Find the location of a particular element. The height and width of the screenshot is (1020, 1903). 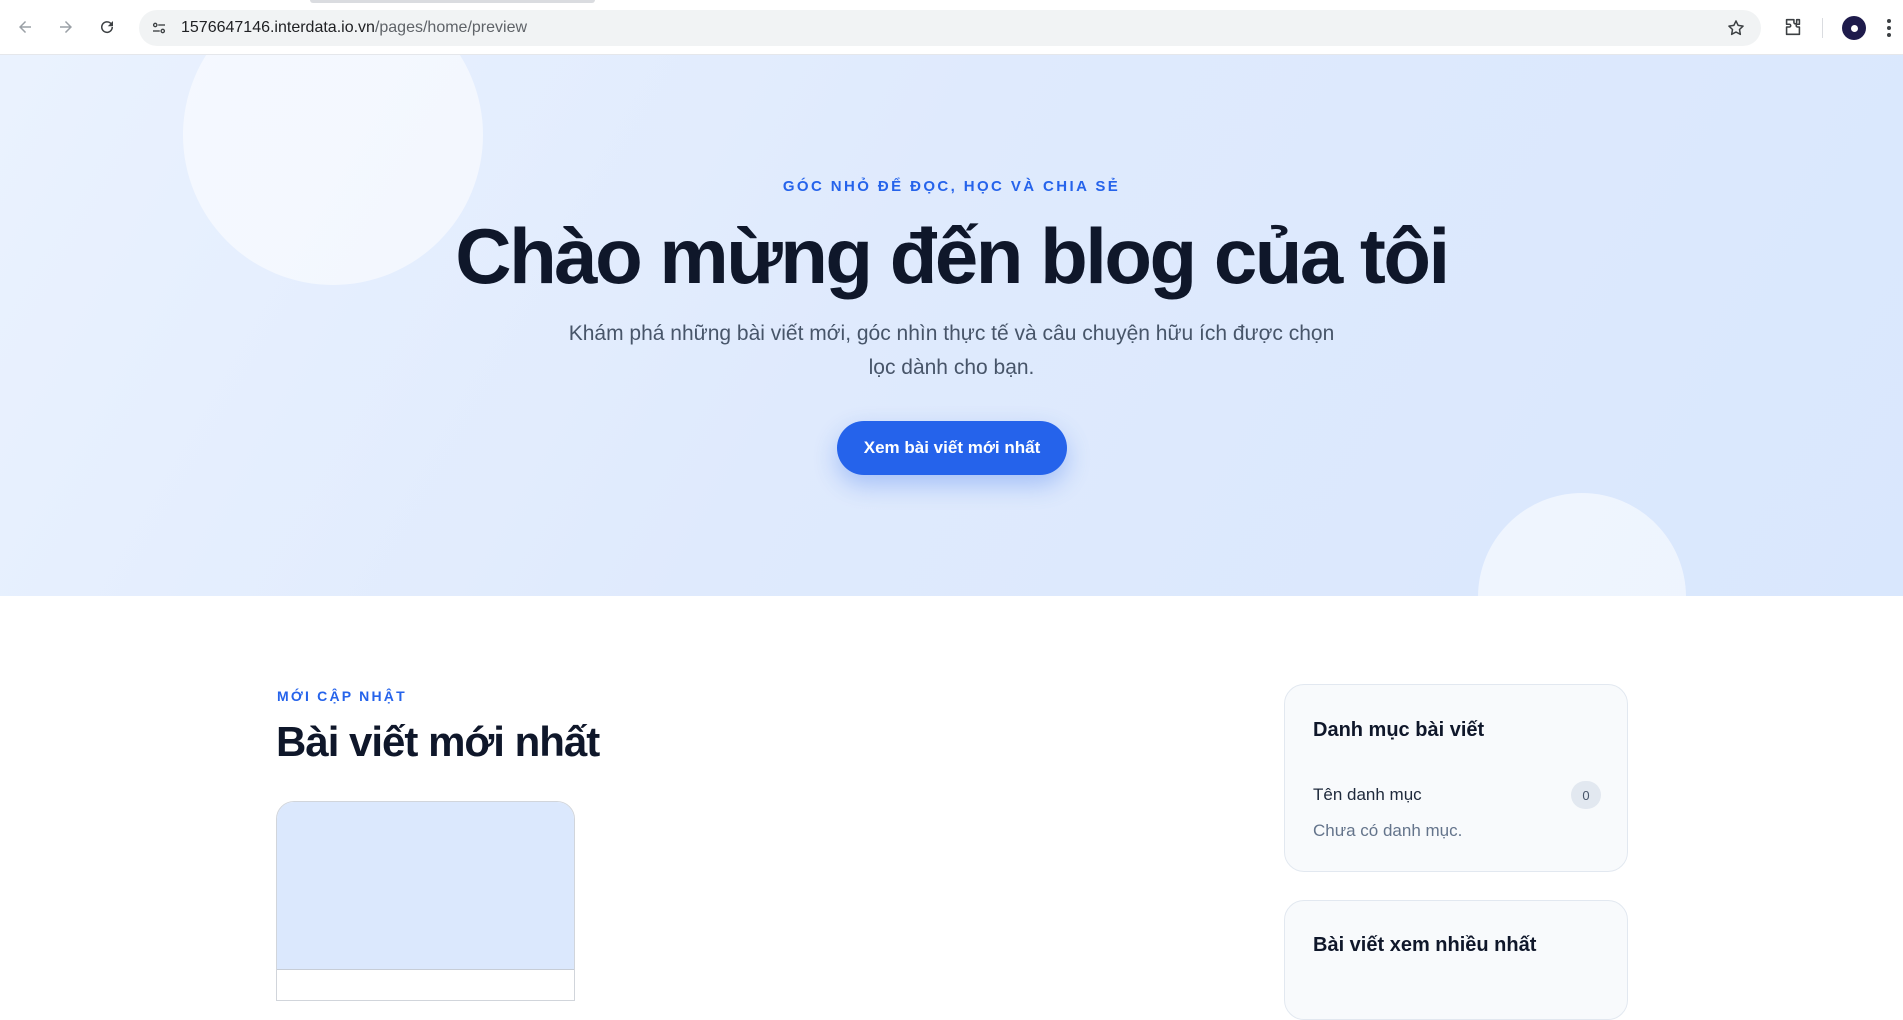

forward-button is located at coordinates (66, 27).